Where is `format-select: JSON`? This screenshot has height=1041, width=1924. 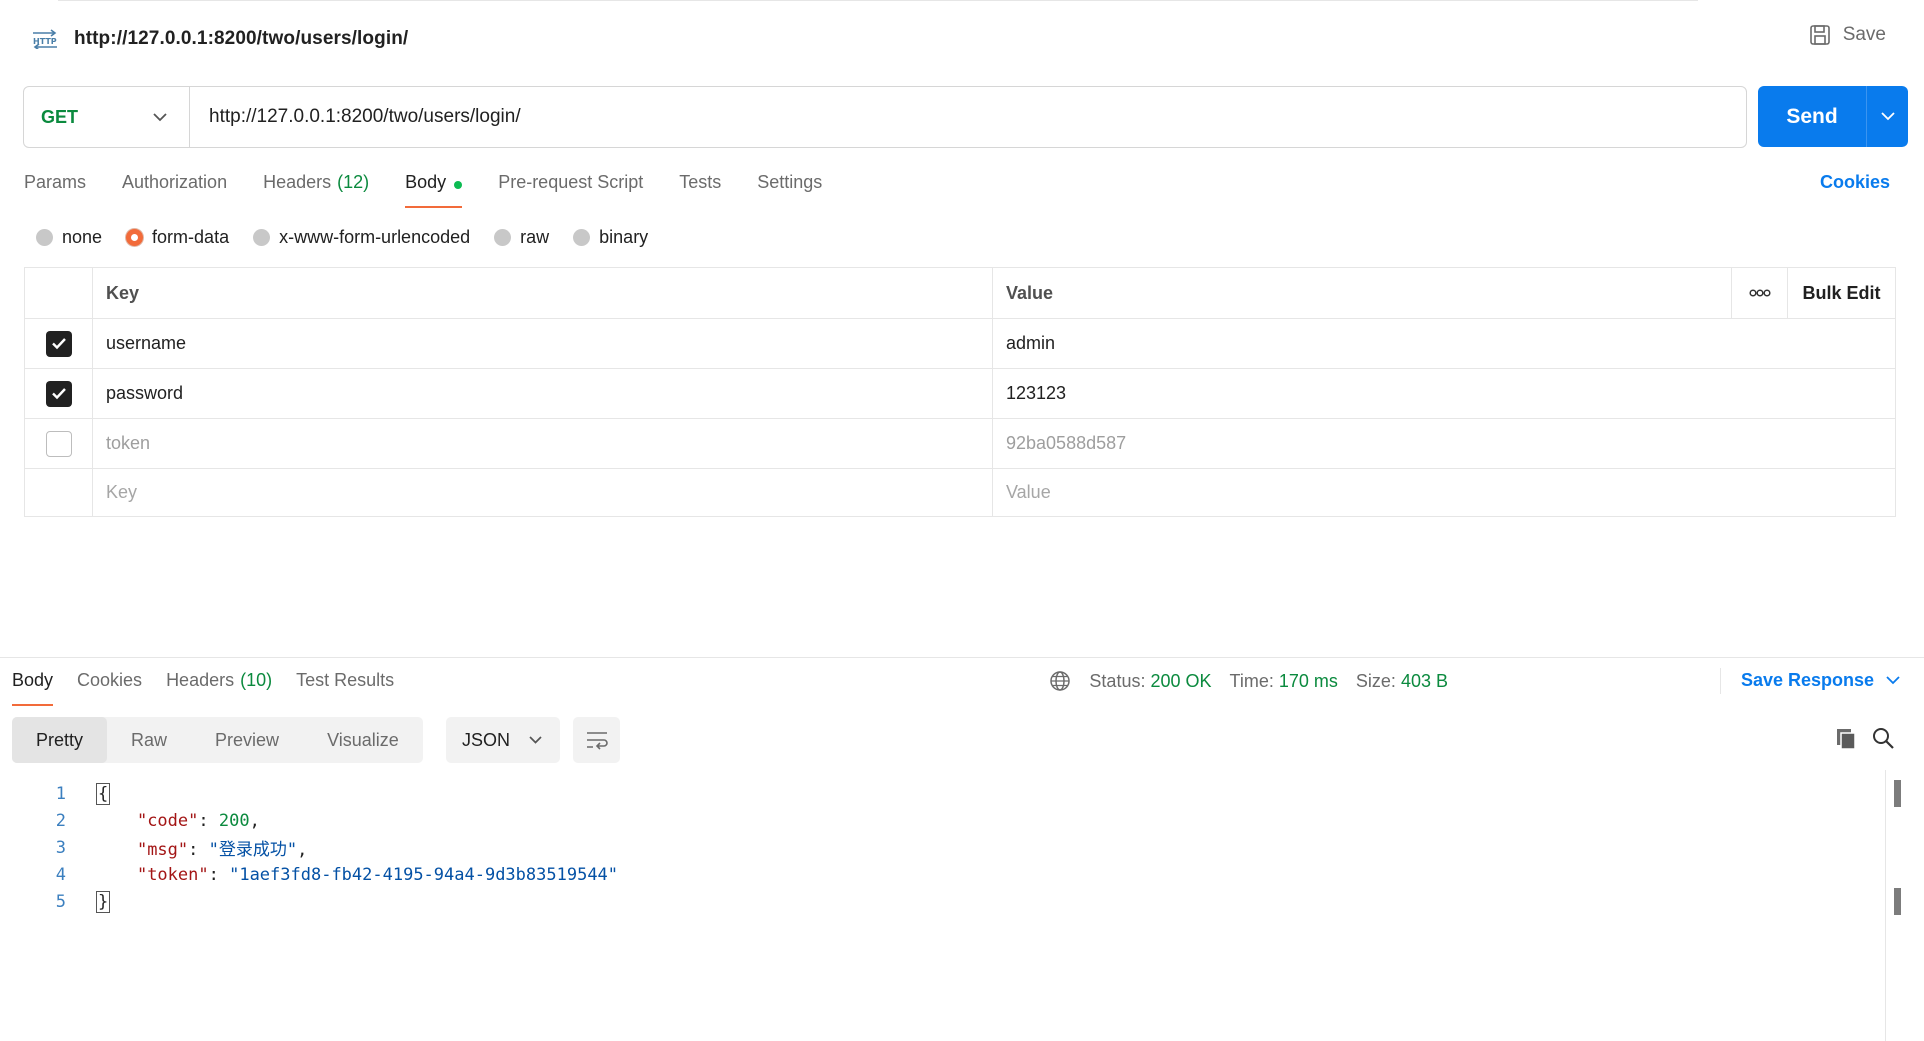
format-select: JSON is located at coordinates (503, 740).